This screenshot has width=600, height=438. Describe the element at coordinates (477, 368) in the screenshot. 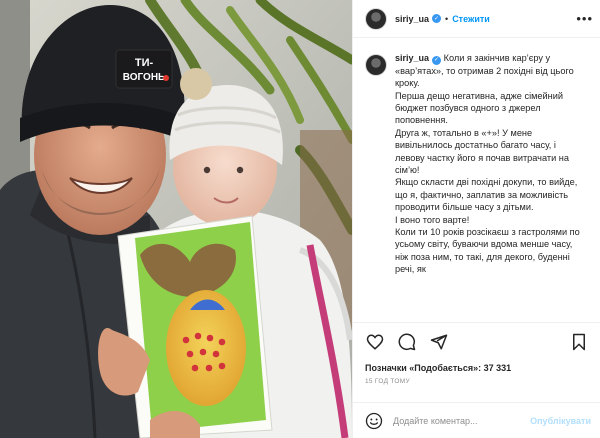

I see `likes-count: Позначки «Подобається»: 37 331` at that location.